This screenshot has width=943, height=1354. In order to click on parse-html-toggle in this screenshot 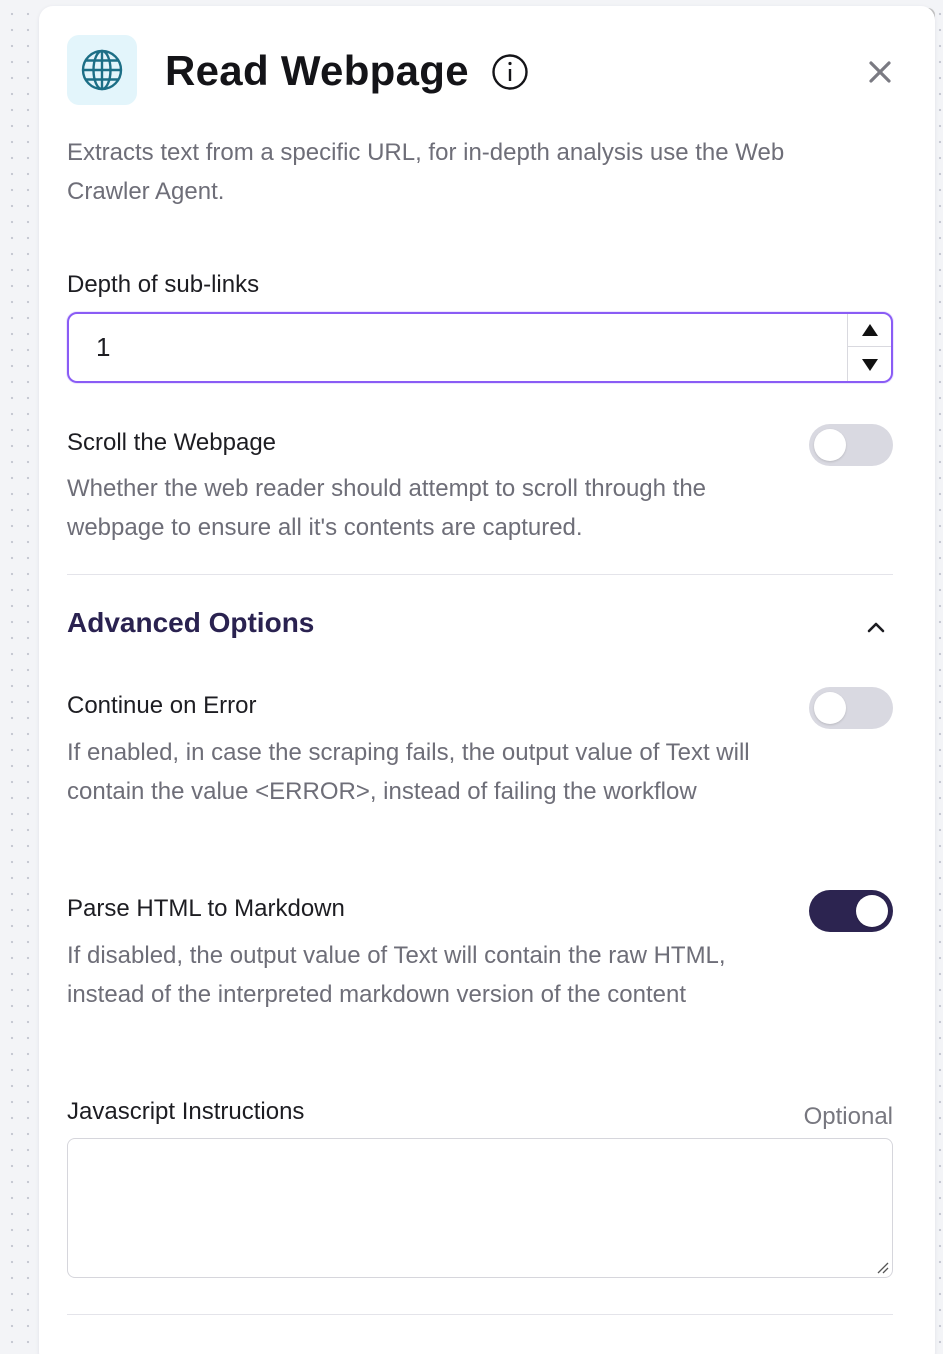, I will do `click(851, 911)`.